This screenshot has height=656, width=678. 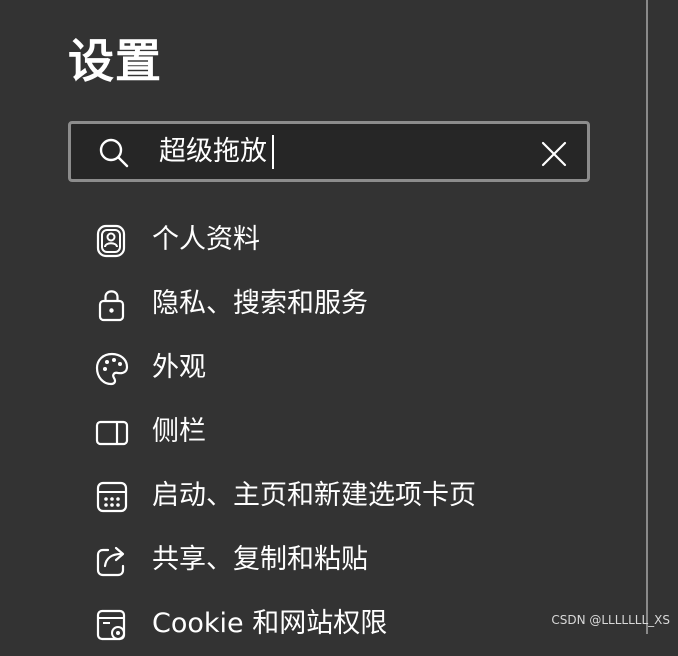 What do you see at coordinates (112, 433) in the screenshot?
I see `sidebar-icon` at bounding box center [112, 433].